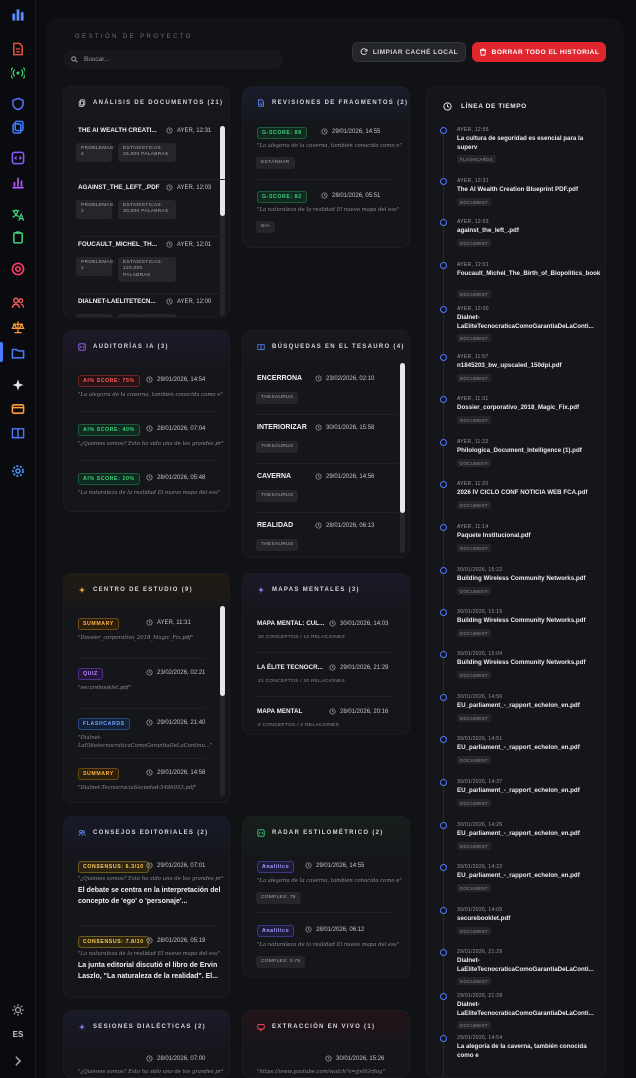 Image resolution: width=636 pixels, height=1078 pixels. What do you see at coordinates (326, 447) in the screenshot?
I see `list-item: INTERIORIZAR 30/01/2026, 15:58 THESAURUS` at bounding box center [326, 447].